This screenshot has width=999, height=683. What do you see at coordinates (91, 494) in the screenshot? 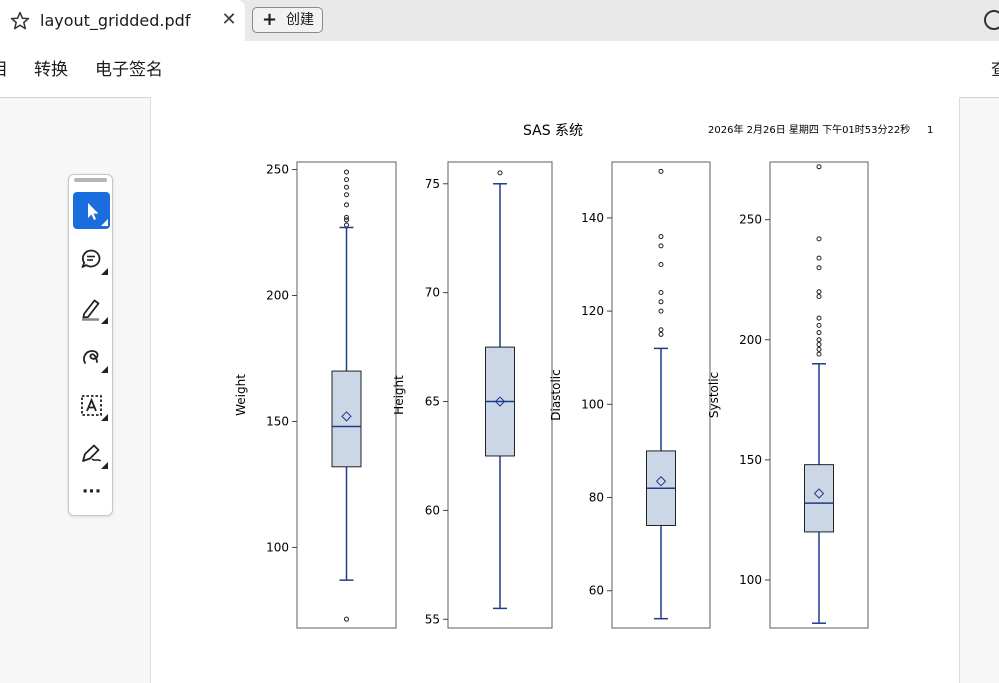
I see `more-icon: ···` at bounding box center [91, 494].